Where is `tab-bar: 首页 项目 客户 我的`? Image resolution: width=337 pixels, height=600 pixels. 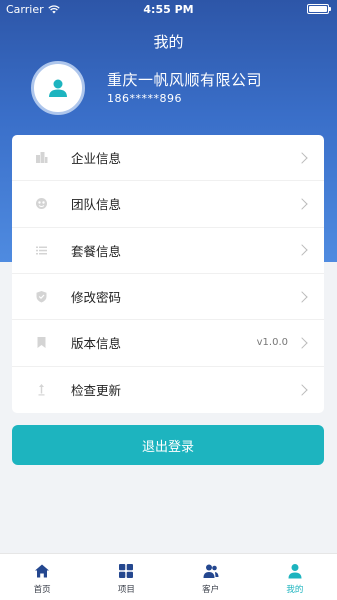 tab-bar: 首页 项目 客户 我的 is located at coordinates (168, 576).